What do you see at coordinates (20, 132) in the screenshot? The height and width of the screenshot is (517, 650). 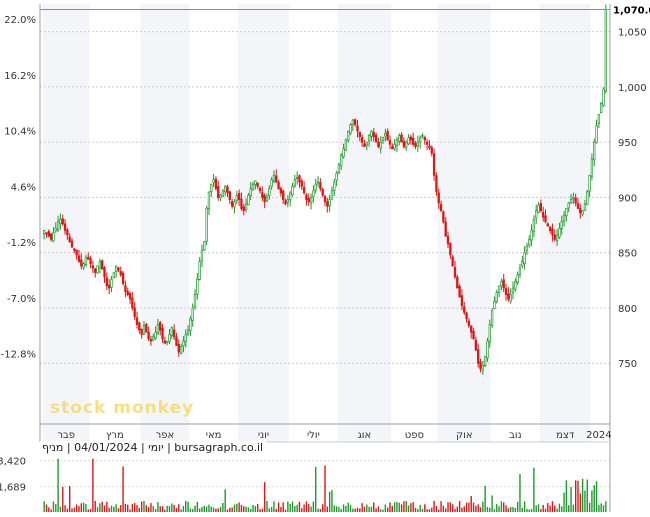 I see `y-left-tick-label: 10.4%` at bounding box center [20, 132].